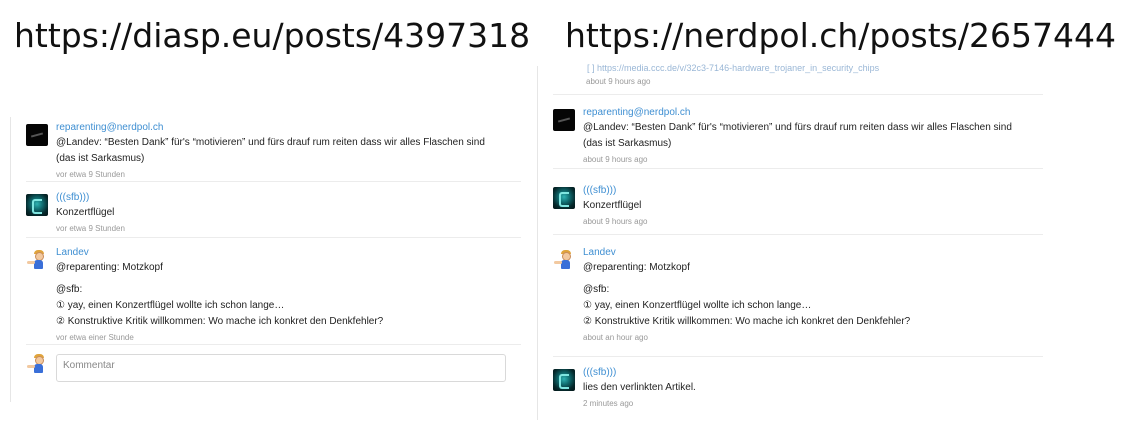 This screenshot has height=448, width=1123. Describe the element at coordinates (272, 35) in the screenshot. I see `left-url-title: https://diasp.eu/posts/4397318` at that location.